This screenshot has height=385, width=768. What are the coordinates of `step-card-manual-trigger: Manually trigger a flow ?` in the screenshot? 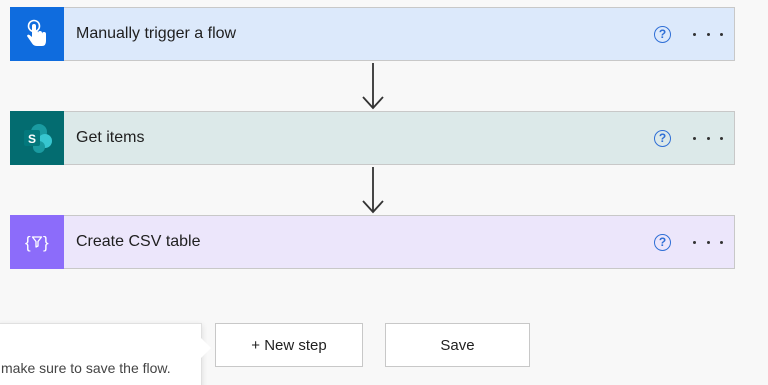 It's located at (372, 34).